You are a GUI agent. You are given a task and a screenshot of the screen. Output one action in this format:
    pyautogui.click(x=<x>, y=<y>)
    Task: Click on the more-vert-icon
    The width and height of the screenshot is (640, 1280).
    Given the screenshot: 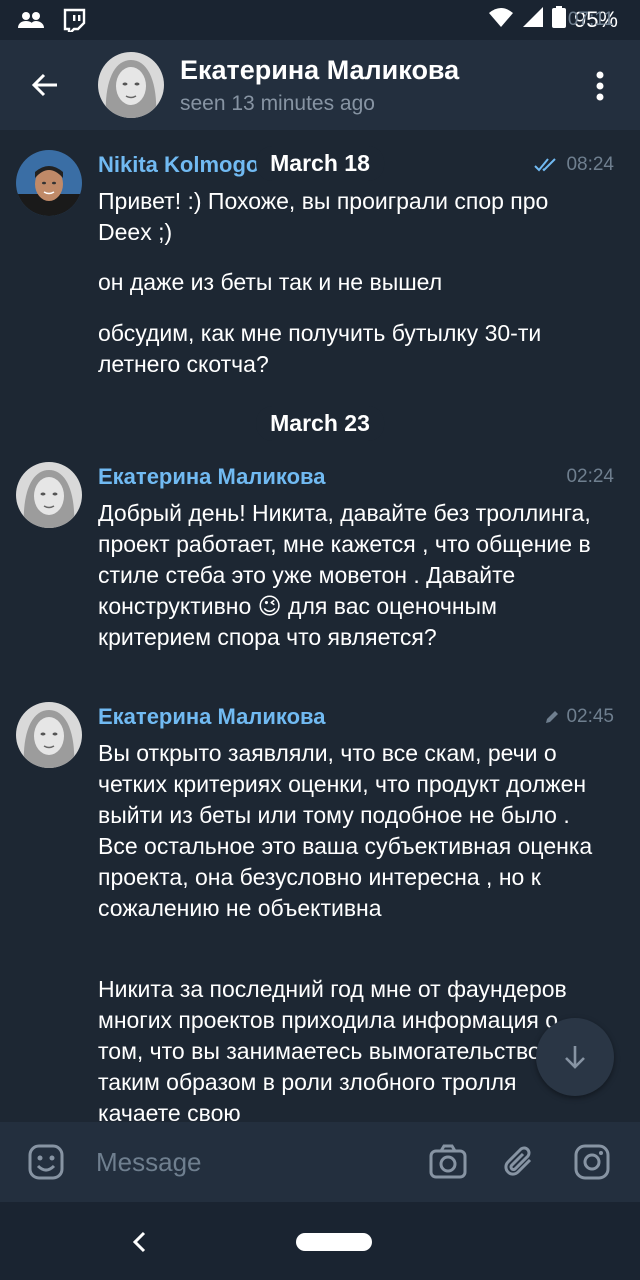 What is the action you would take?
    pyautogui.click(x=600, y=86)
    